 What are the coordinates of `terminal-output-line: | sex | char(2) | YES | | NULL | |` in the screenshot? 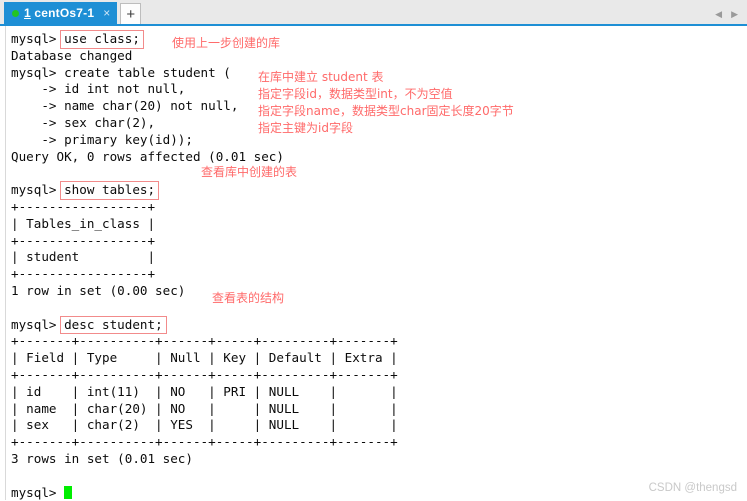 It's located at (204, 425).